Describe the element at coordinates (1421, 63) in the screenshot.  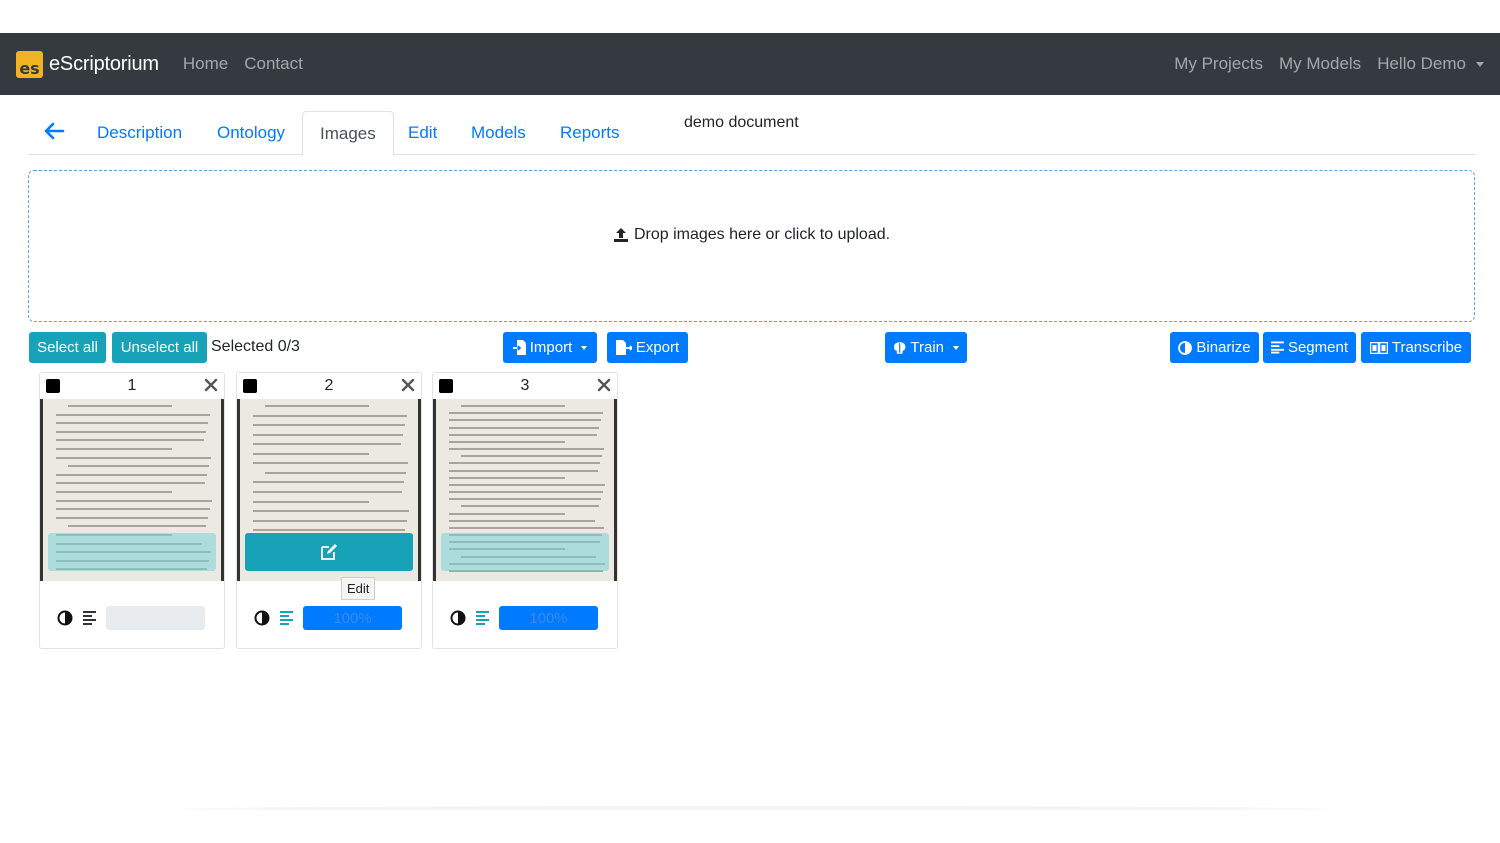
I see `user-menu-label: Hello Demo` at that location.